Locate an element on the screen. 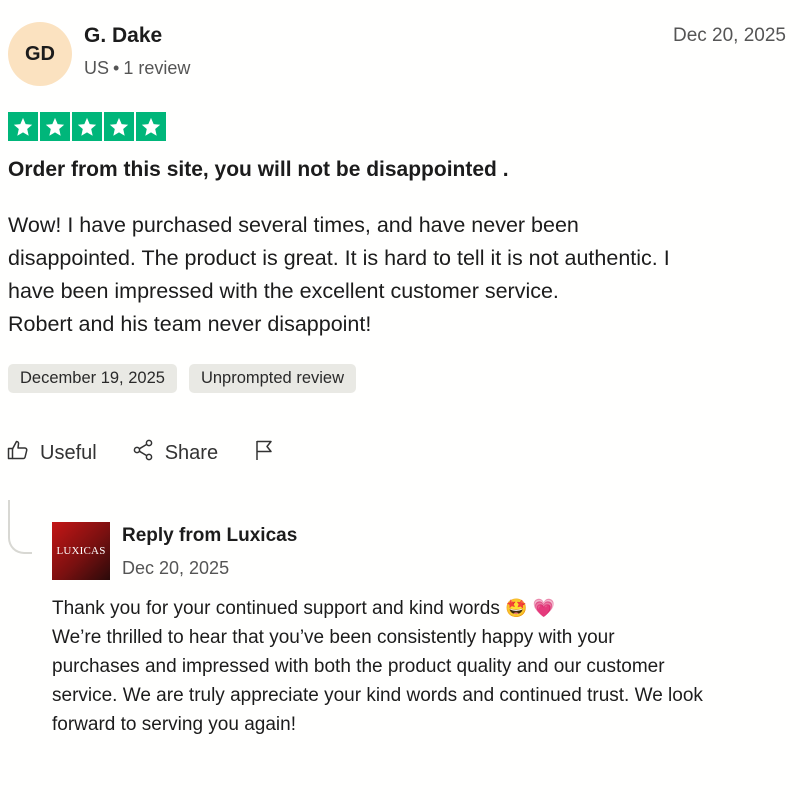 This screenshot has width=800, height=800. reply-connector is located at coordinates (20, 527).